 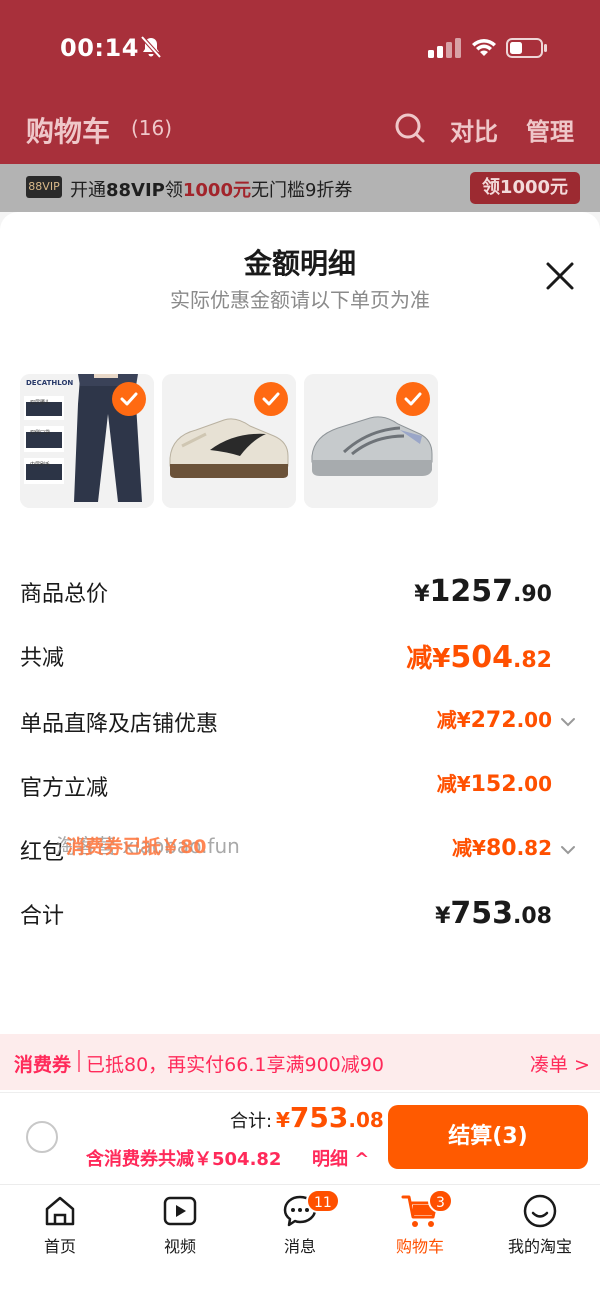 I want to click on product-thumbnail: DECATHLON 双层腰头 双侧口袋 内层刷毛, so click(x=87, y=441).